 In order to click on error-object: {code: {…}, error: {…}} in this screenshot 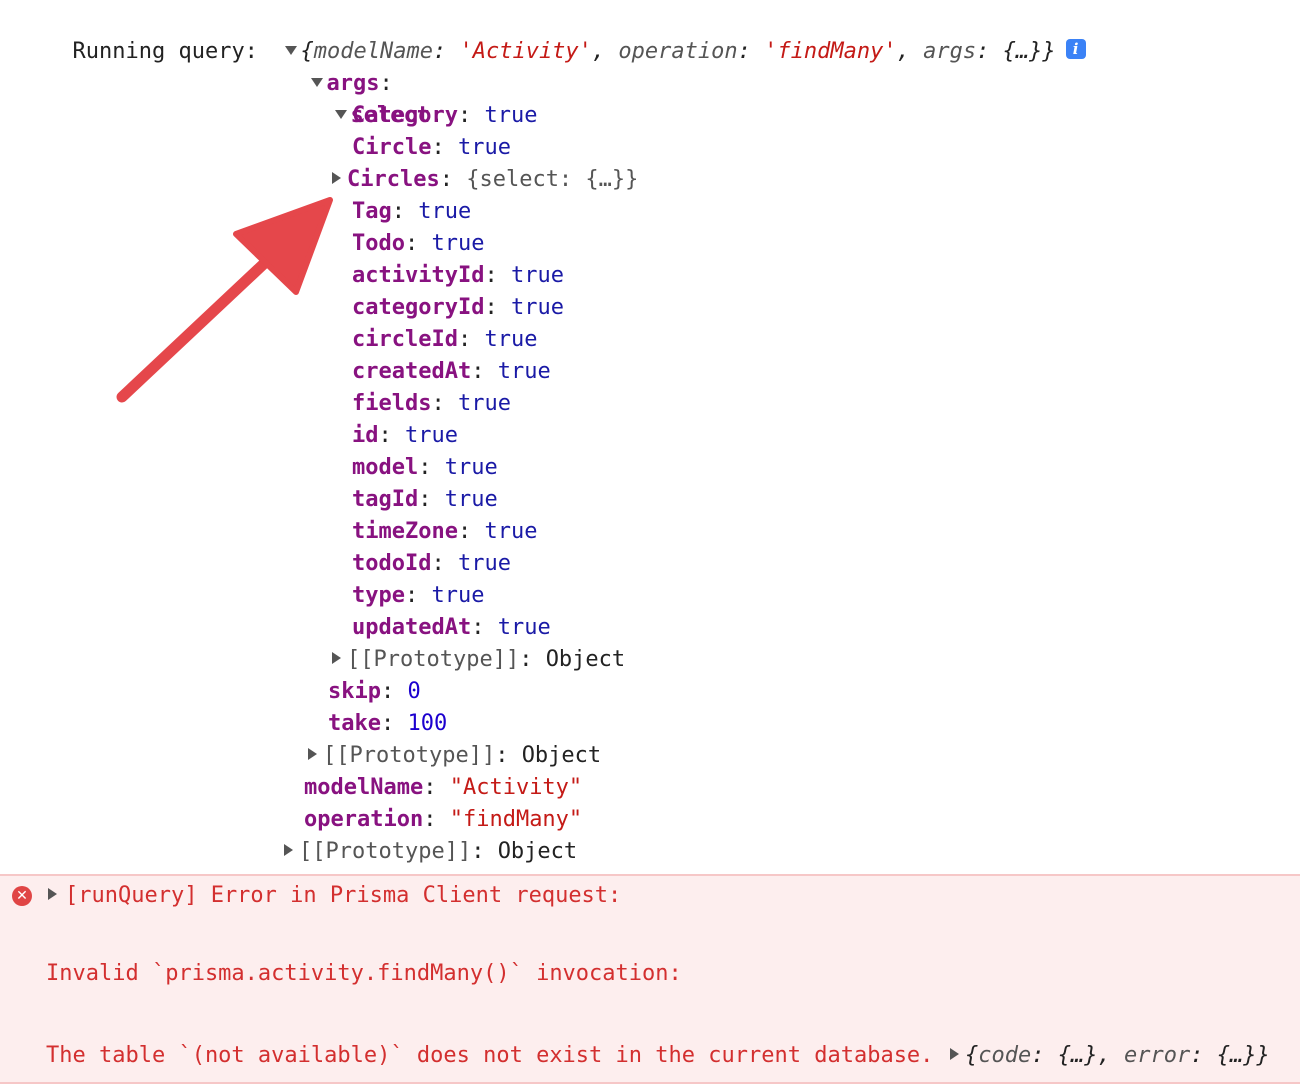, I will do `click(1110, 1056)`.